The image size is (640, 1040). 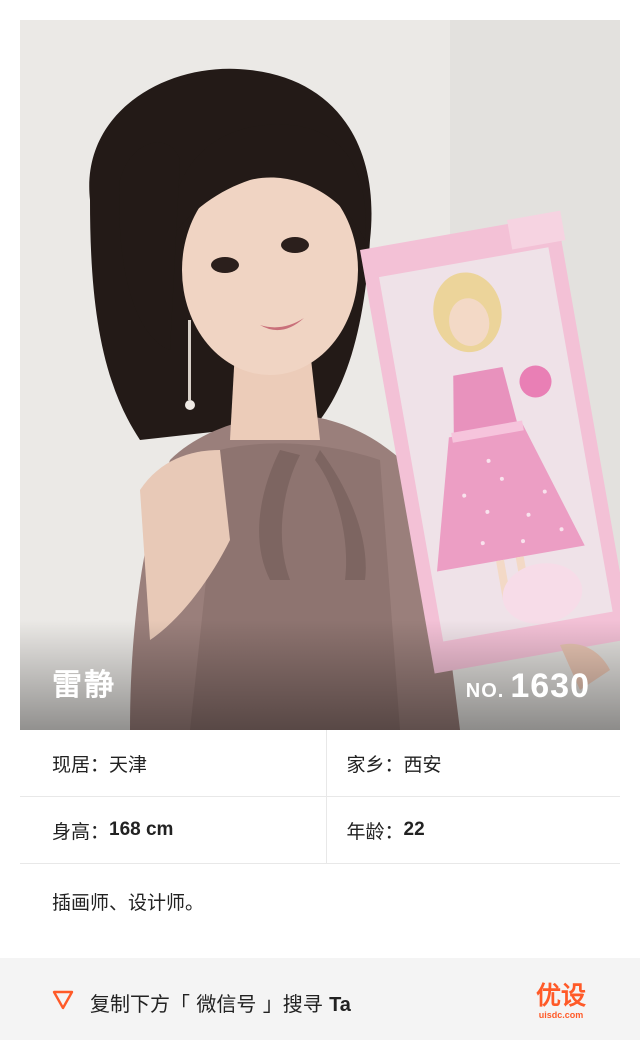 I want to click on details-row-location: 现居： 天津 家乡： 西安, so click(x=320, y=763).